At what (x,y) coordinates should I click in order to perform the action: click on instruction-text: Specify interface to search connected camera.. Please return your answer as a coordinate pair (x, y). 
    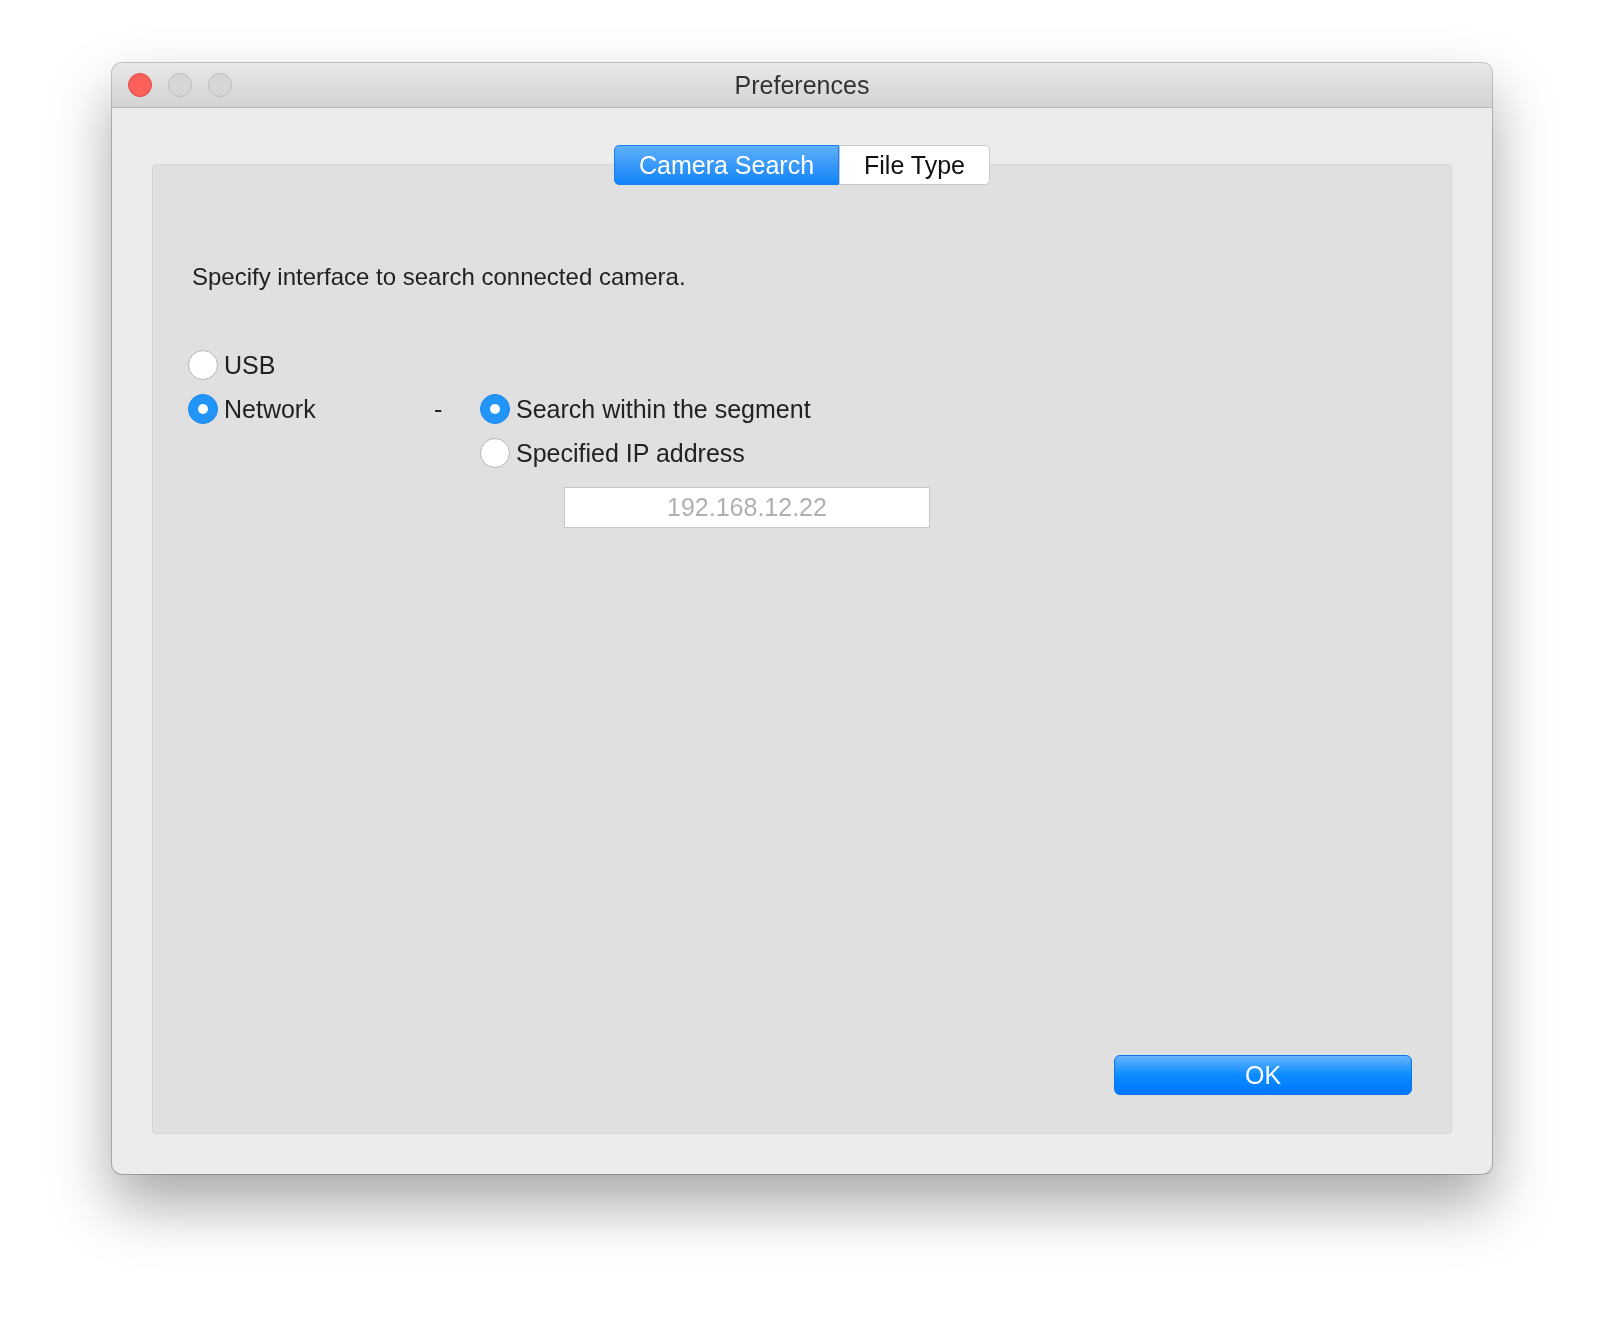
    Looking at the image, I should click on (439, 277).